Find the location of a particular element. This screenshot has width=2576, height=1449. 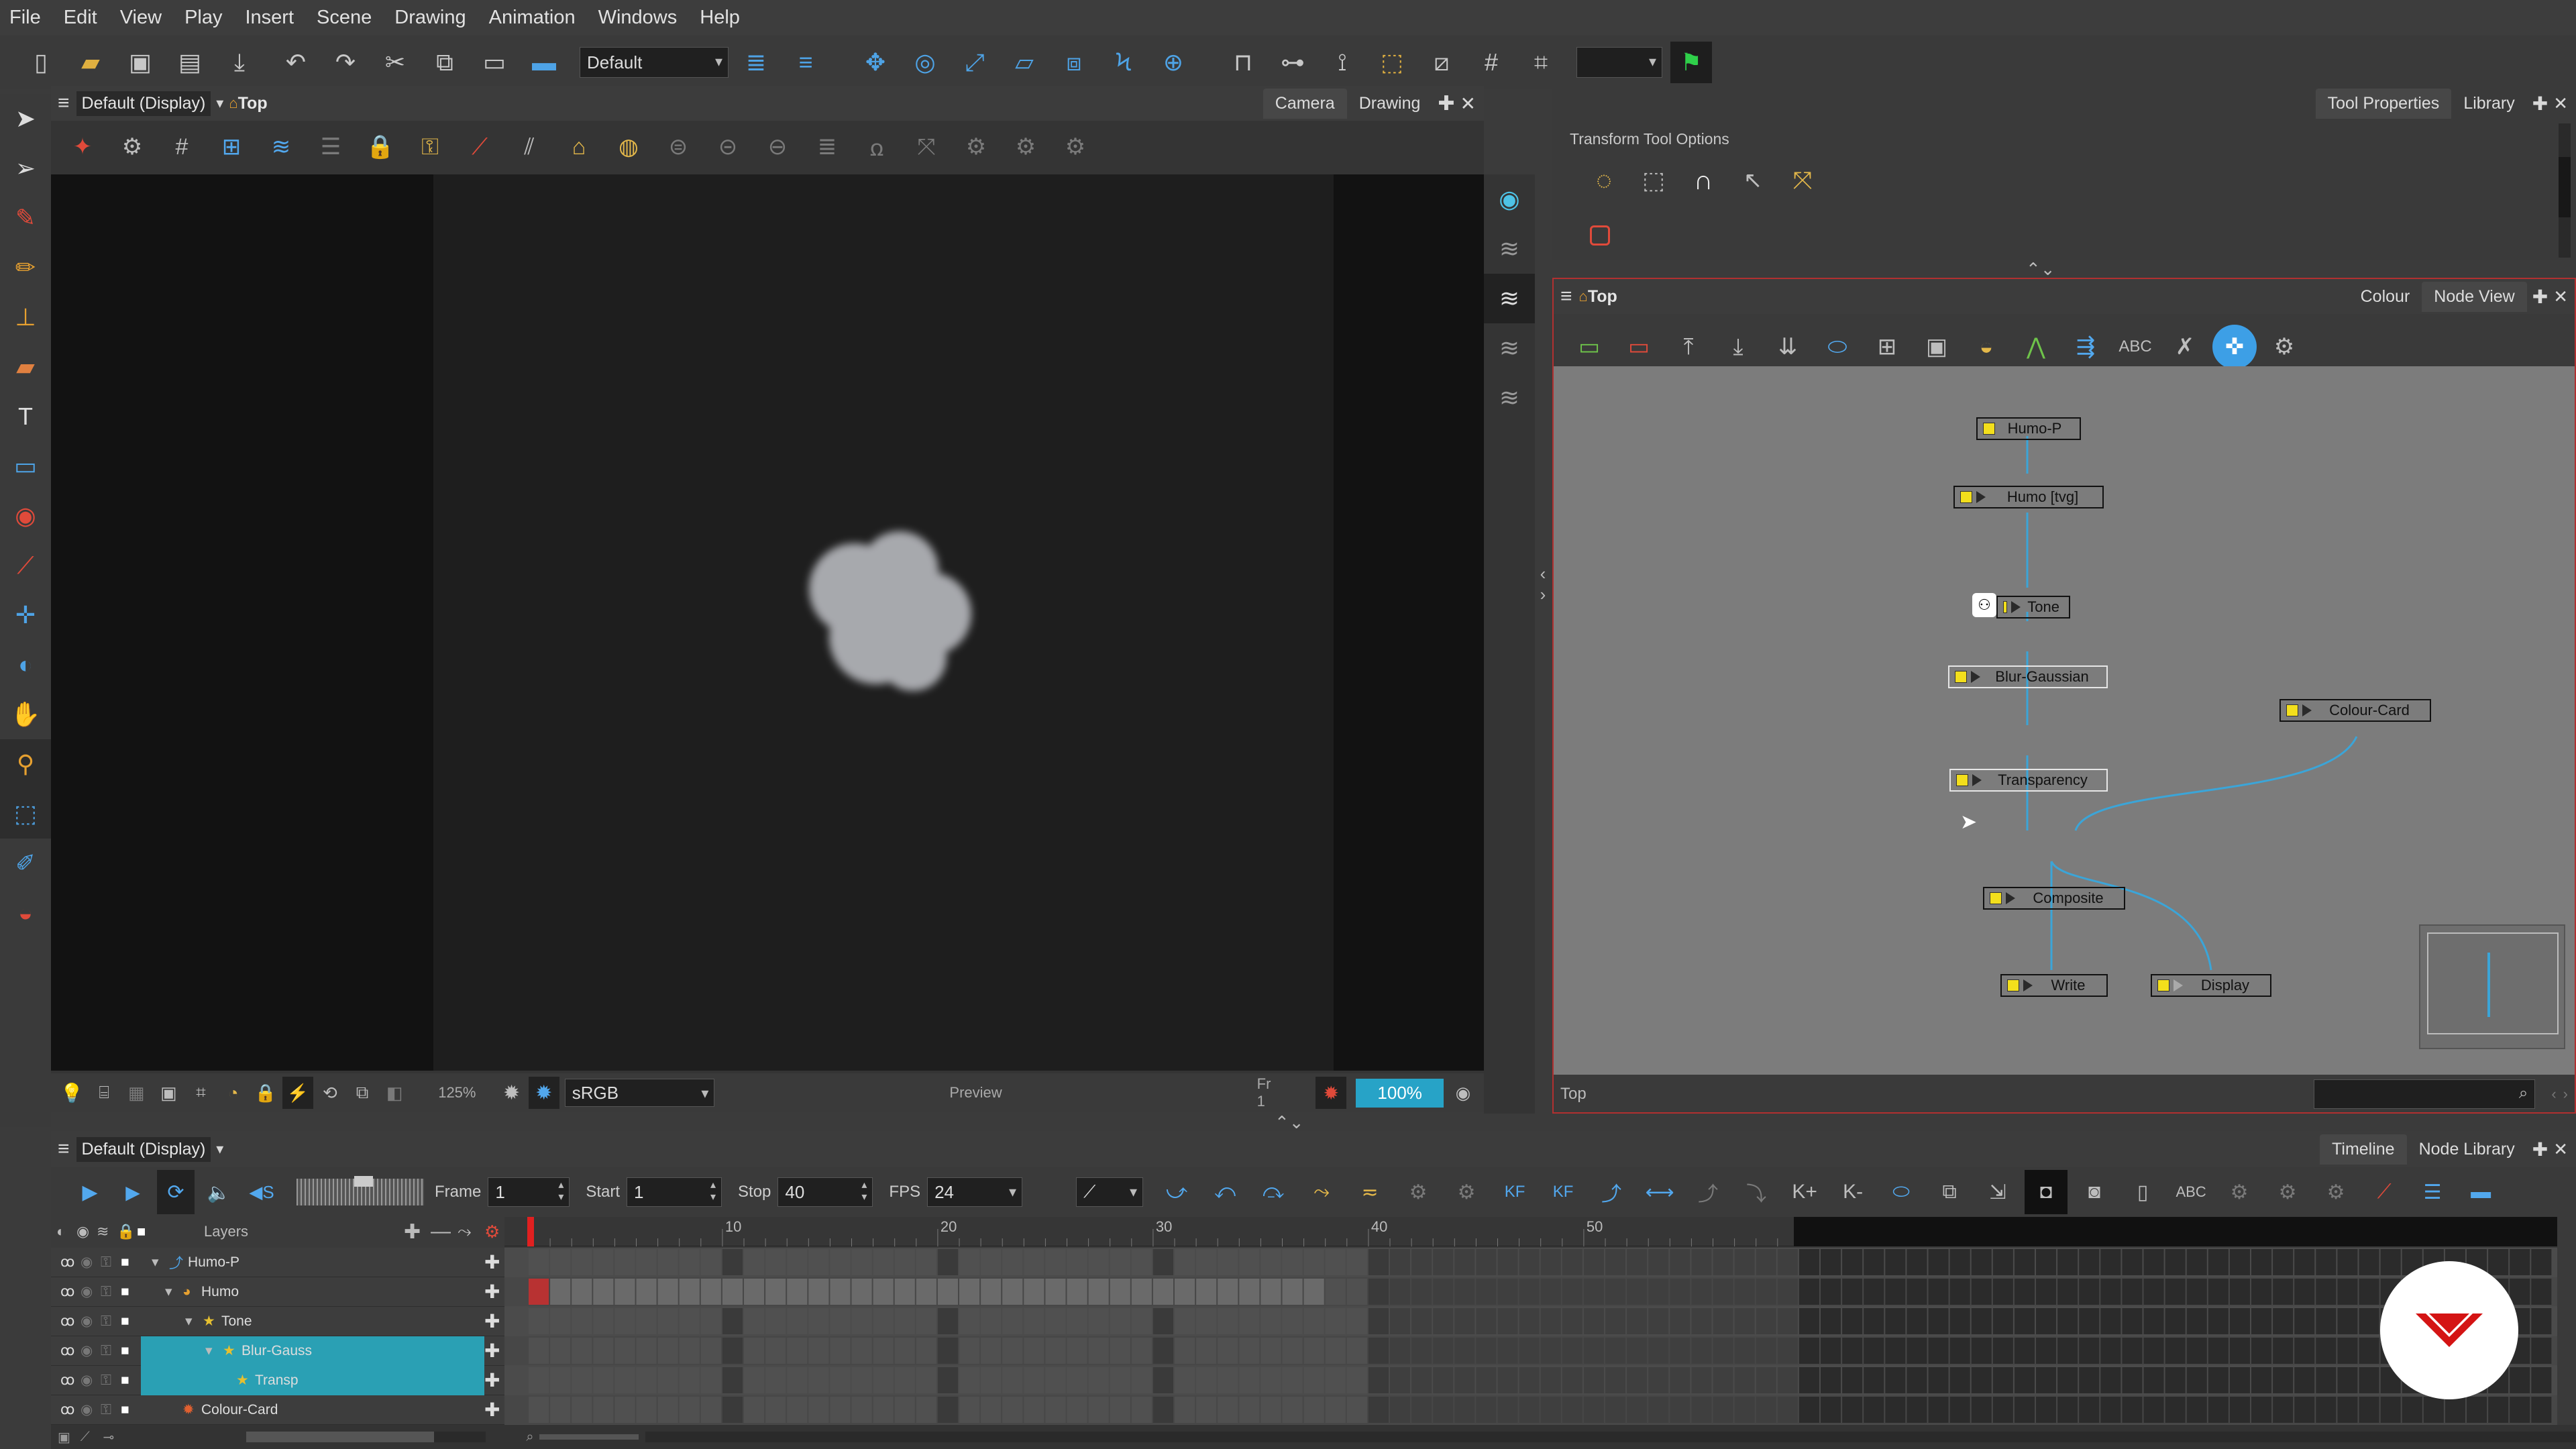

play-selection-icon: ▶ is located at coordinates (133, 1192).